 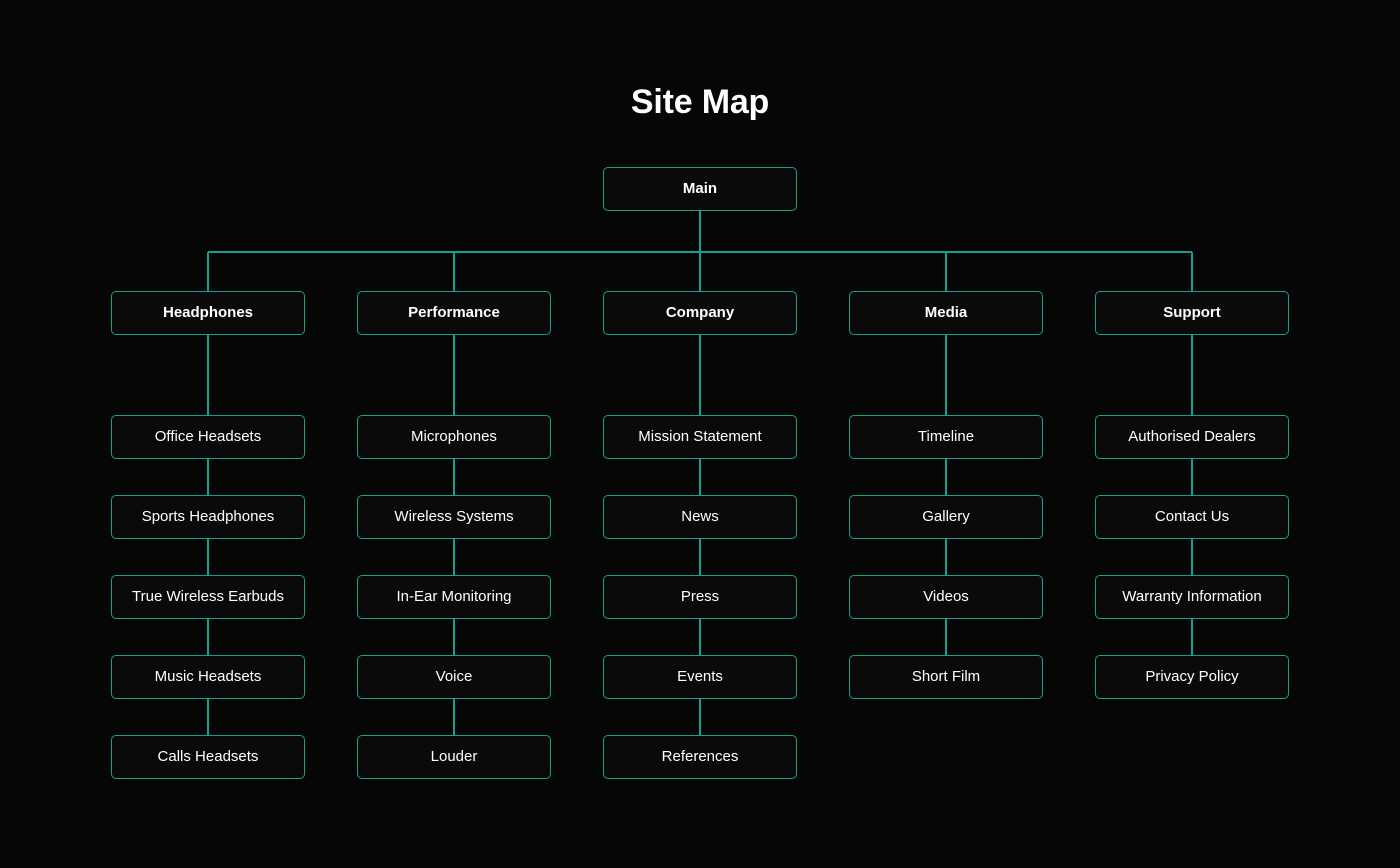 I want to click on node-item-contact-us: Contact Us, so click(x=1192, y=517).